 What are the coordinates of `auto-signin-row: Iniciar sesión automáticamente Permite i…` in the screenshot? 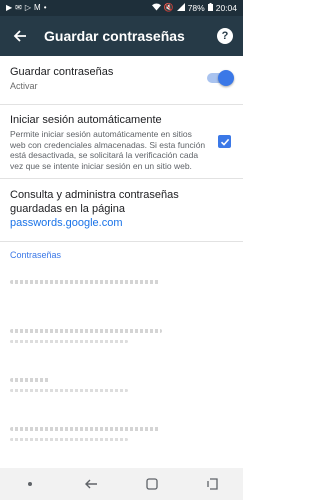 It's located at (121, 141).